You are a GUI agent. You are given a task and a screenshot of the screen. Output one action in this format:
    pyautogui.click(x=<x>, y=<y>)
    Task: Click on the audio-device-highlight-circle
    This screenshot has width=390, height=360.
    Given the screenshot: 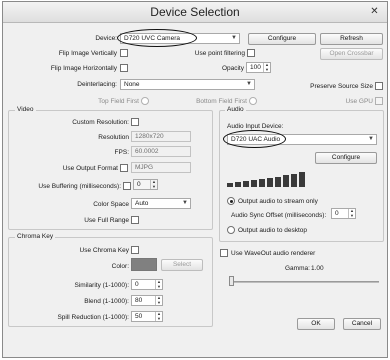 What is the action you would take?
    pyautogui.click(x=254, y=139)
    